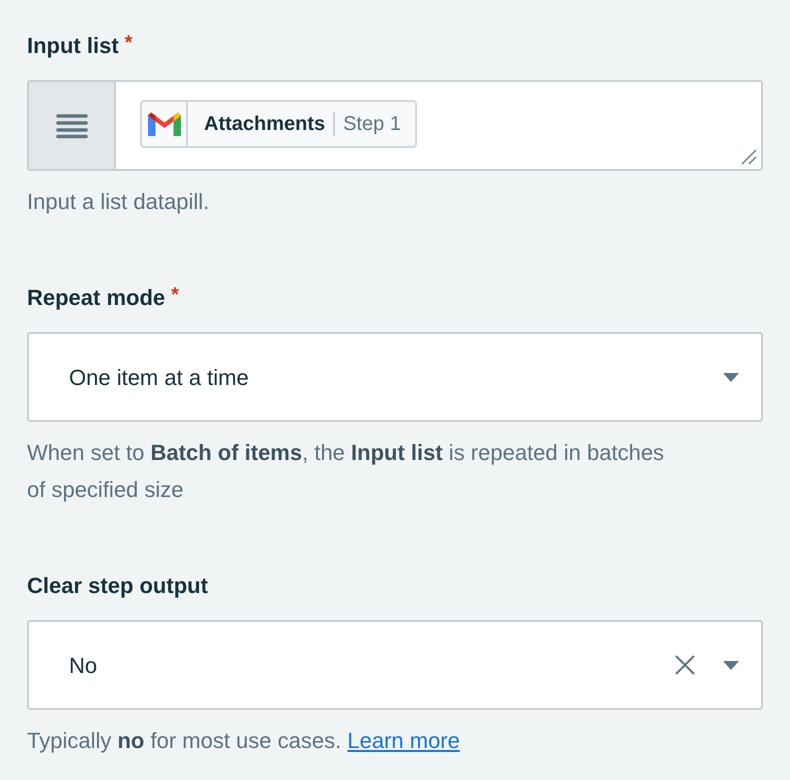  I want to click on resize-handle-icon, so click(749, 157).